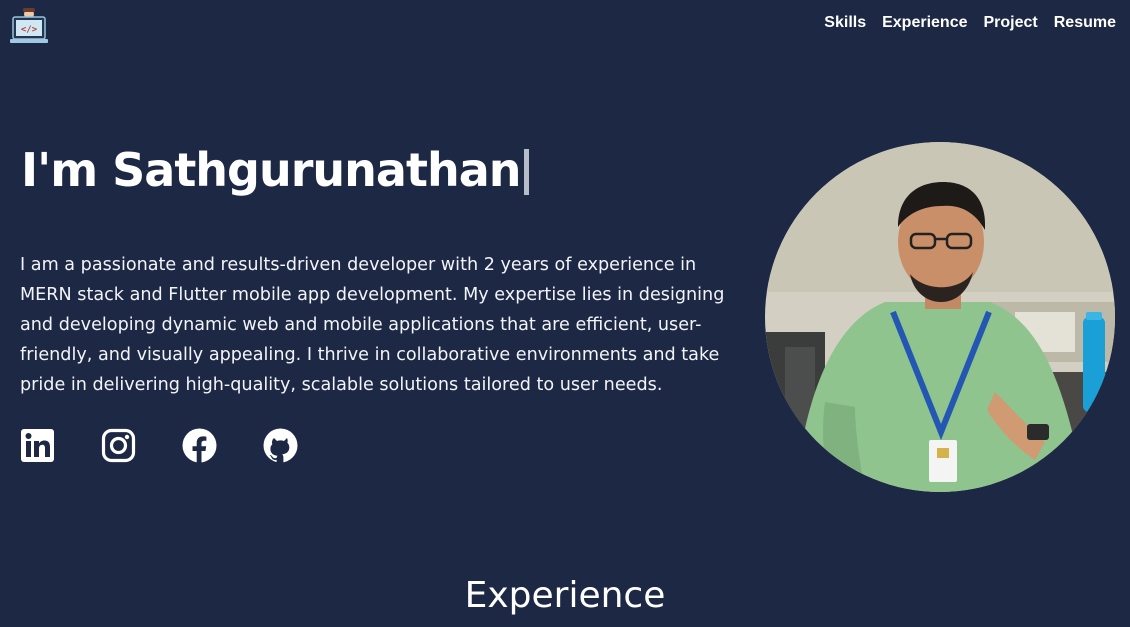 Image resolution: width=1130 pixels, height=627 pixels. Describe the element at coordinates (970, 23) in the screenshot. I see `top-nav: Skills Experience Project Resume` at that location.